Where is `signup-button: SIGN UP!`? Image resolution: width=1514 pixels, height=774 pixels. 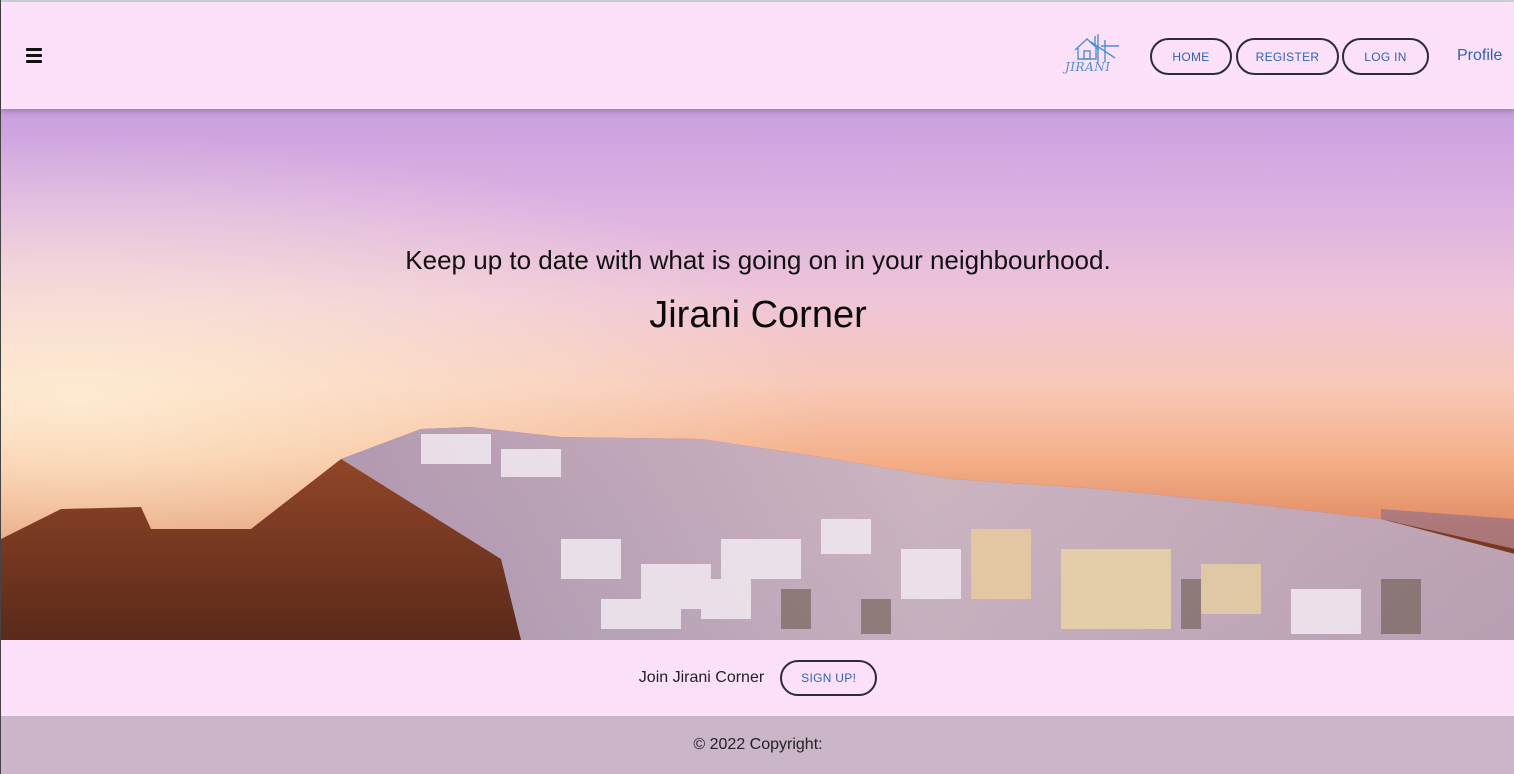 signup-button: SIGN UP! is located at coordinates (829, 678).